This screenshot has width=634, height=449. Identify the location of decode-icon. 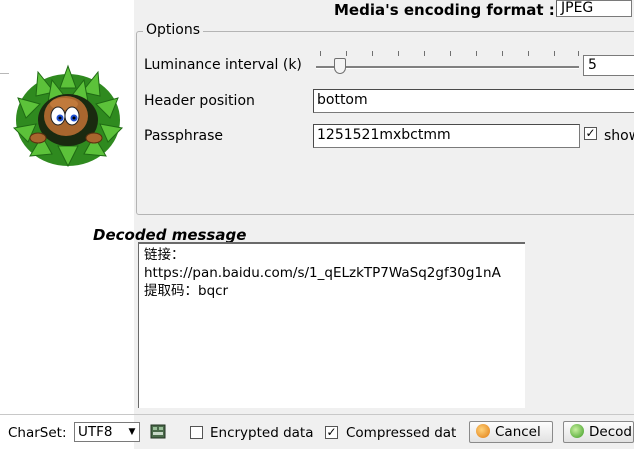
(577, 431).